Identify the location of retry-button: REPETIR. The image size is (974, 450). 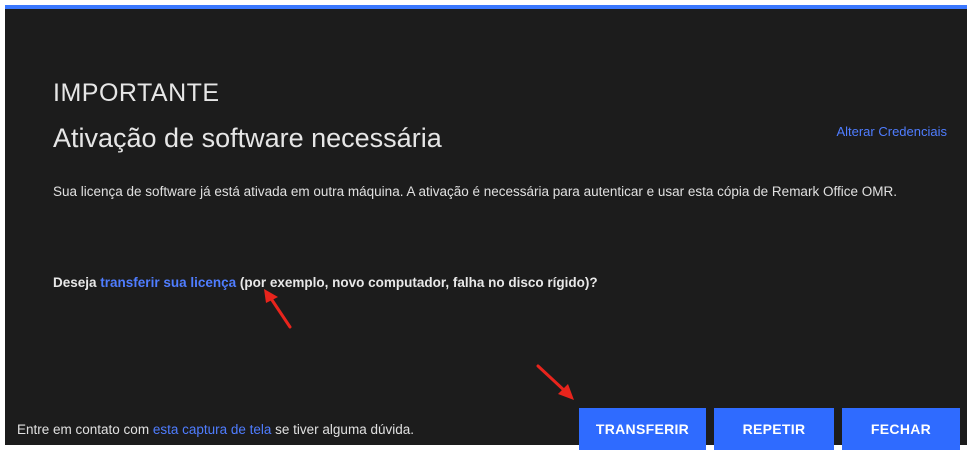
(774, 429).